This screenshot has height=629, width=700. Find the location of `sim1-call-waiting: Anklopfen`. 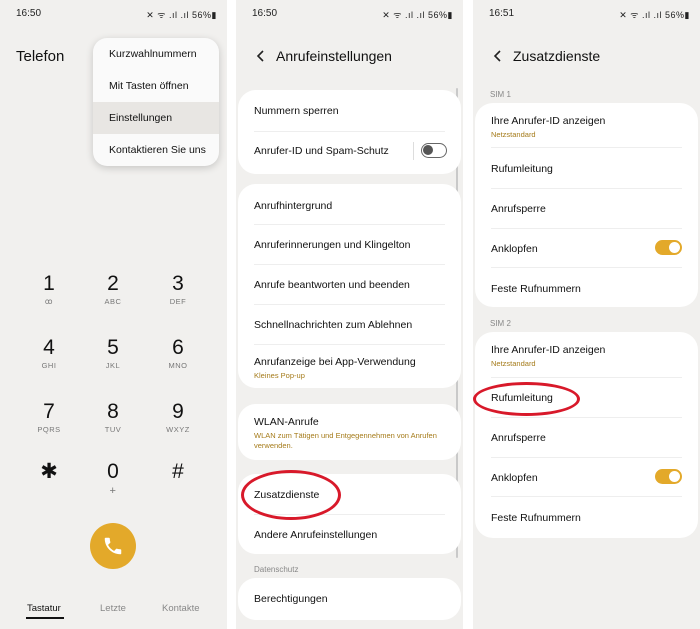

sim1-call-waiting: Anklopfen is located at coordinates (586, 249).